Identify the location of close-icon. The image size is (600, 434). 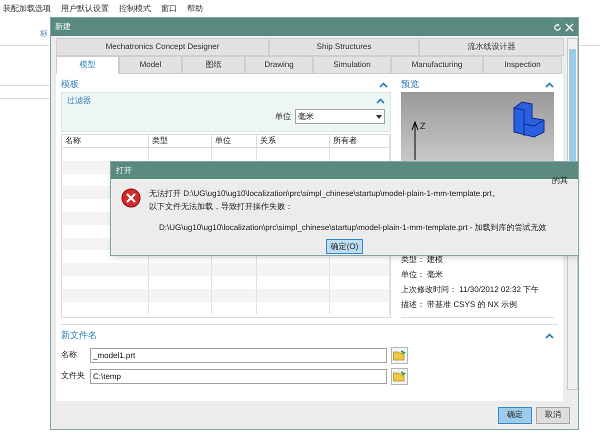
(569, 27).